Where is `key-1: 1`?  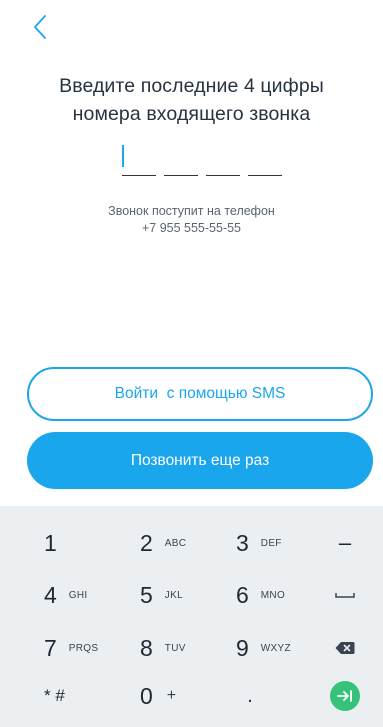 key-1: 1 is located at coordinates (50, 543).